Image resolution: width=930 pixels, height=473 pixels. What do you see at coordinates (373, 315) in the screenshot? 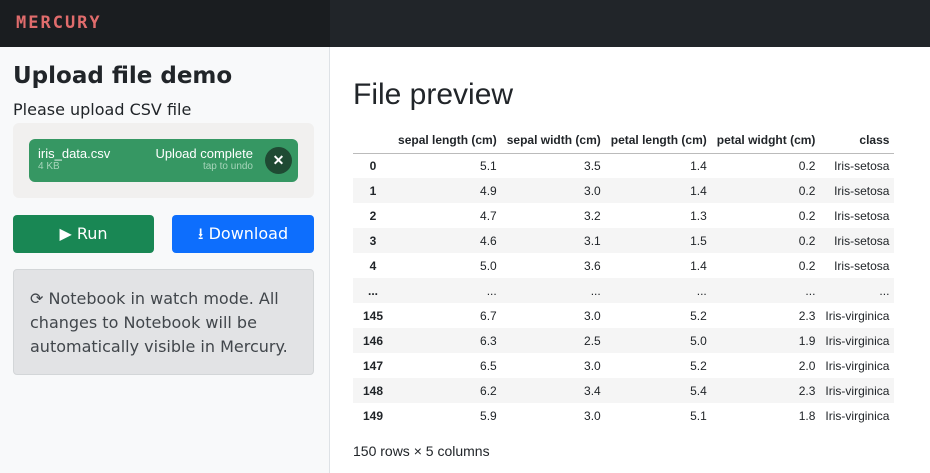
I see `row-index: 145` at bounding box center [373, 315].